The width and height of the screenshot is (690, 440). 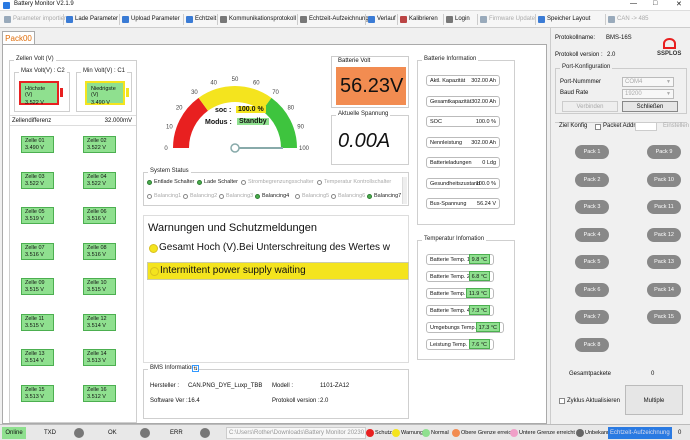 I want to click on txd-label: TXD, so click(x=50, y=433).